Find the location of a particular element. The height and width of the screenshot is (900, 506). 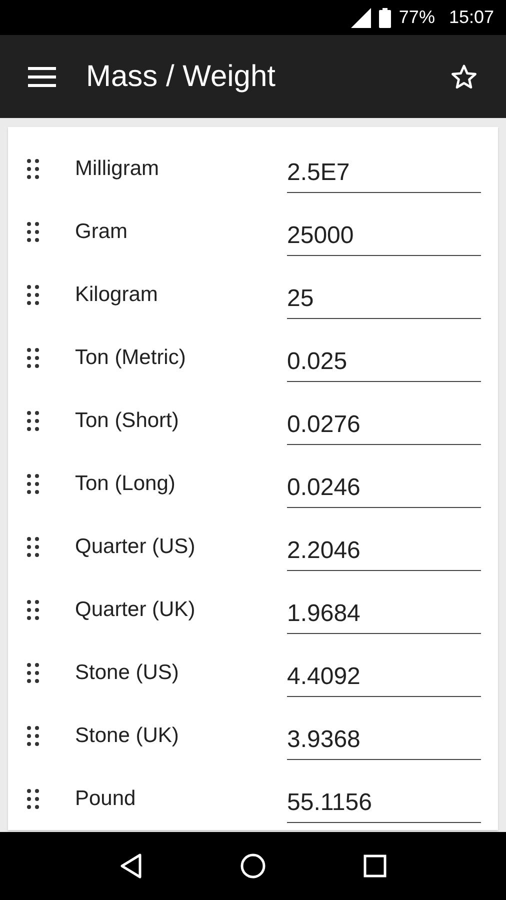

unit-name: Stone (US) is located at coordinates (127, 672).